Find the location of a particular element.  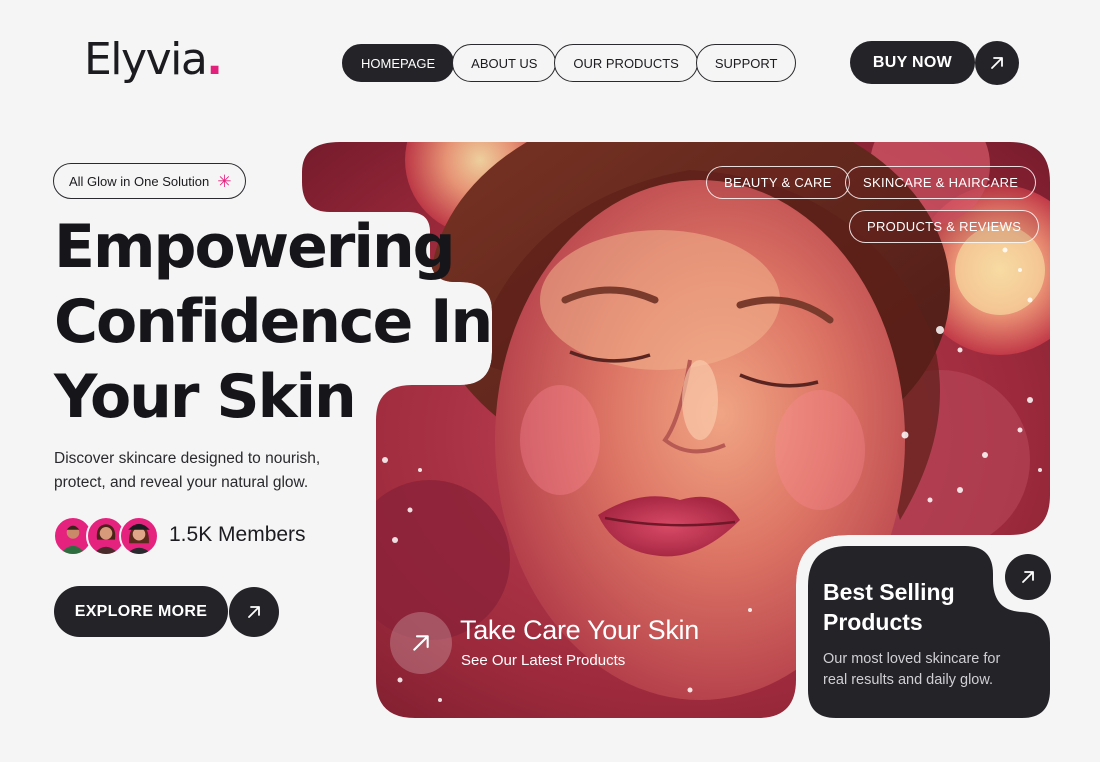

headline-line-1: Empowering is located at coordinates (255, 247).